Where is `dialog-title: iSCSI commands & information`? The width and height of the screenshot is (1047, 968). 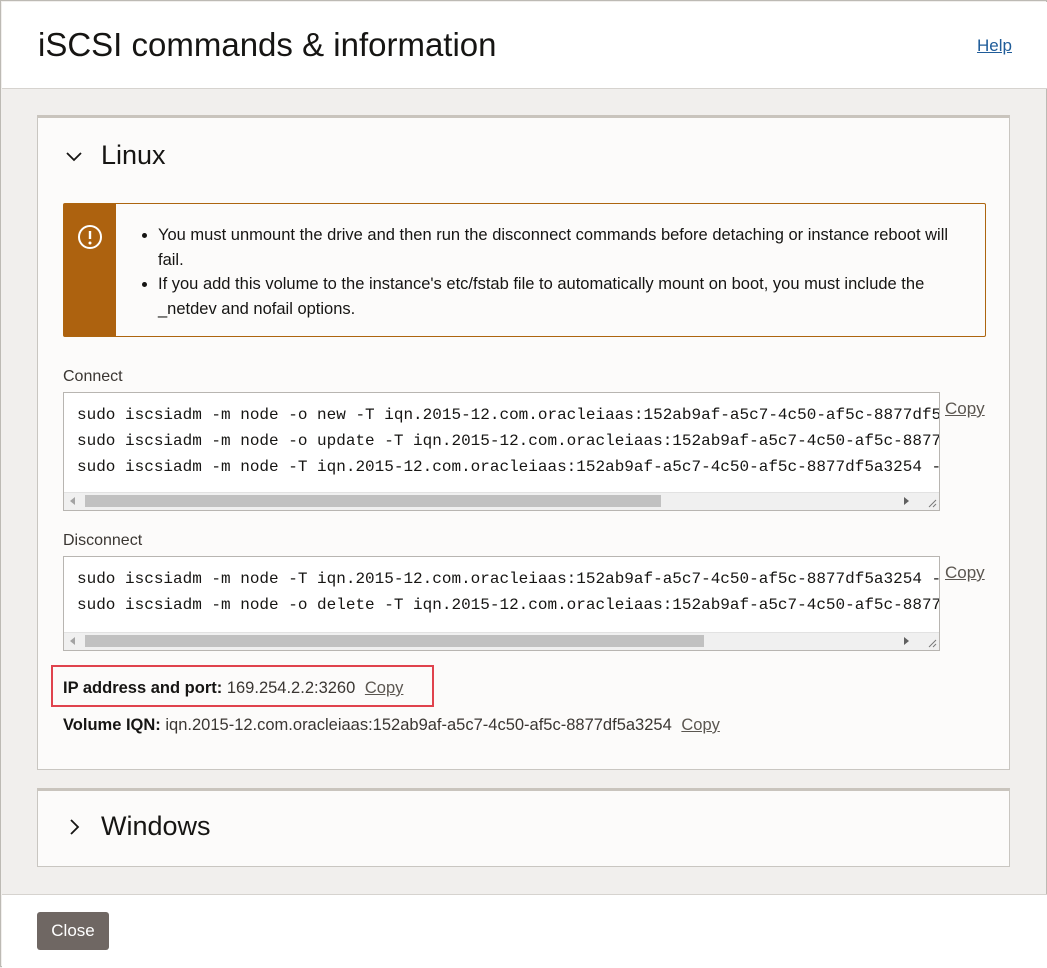 dialog-title: iSCSI commands & information is located at coordinates (267, 44).